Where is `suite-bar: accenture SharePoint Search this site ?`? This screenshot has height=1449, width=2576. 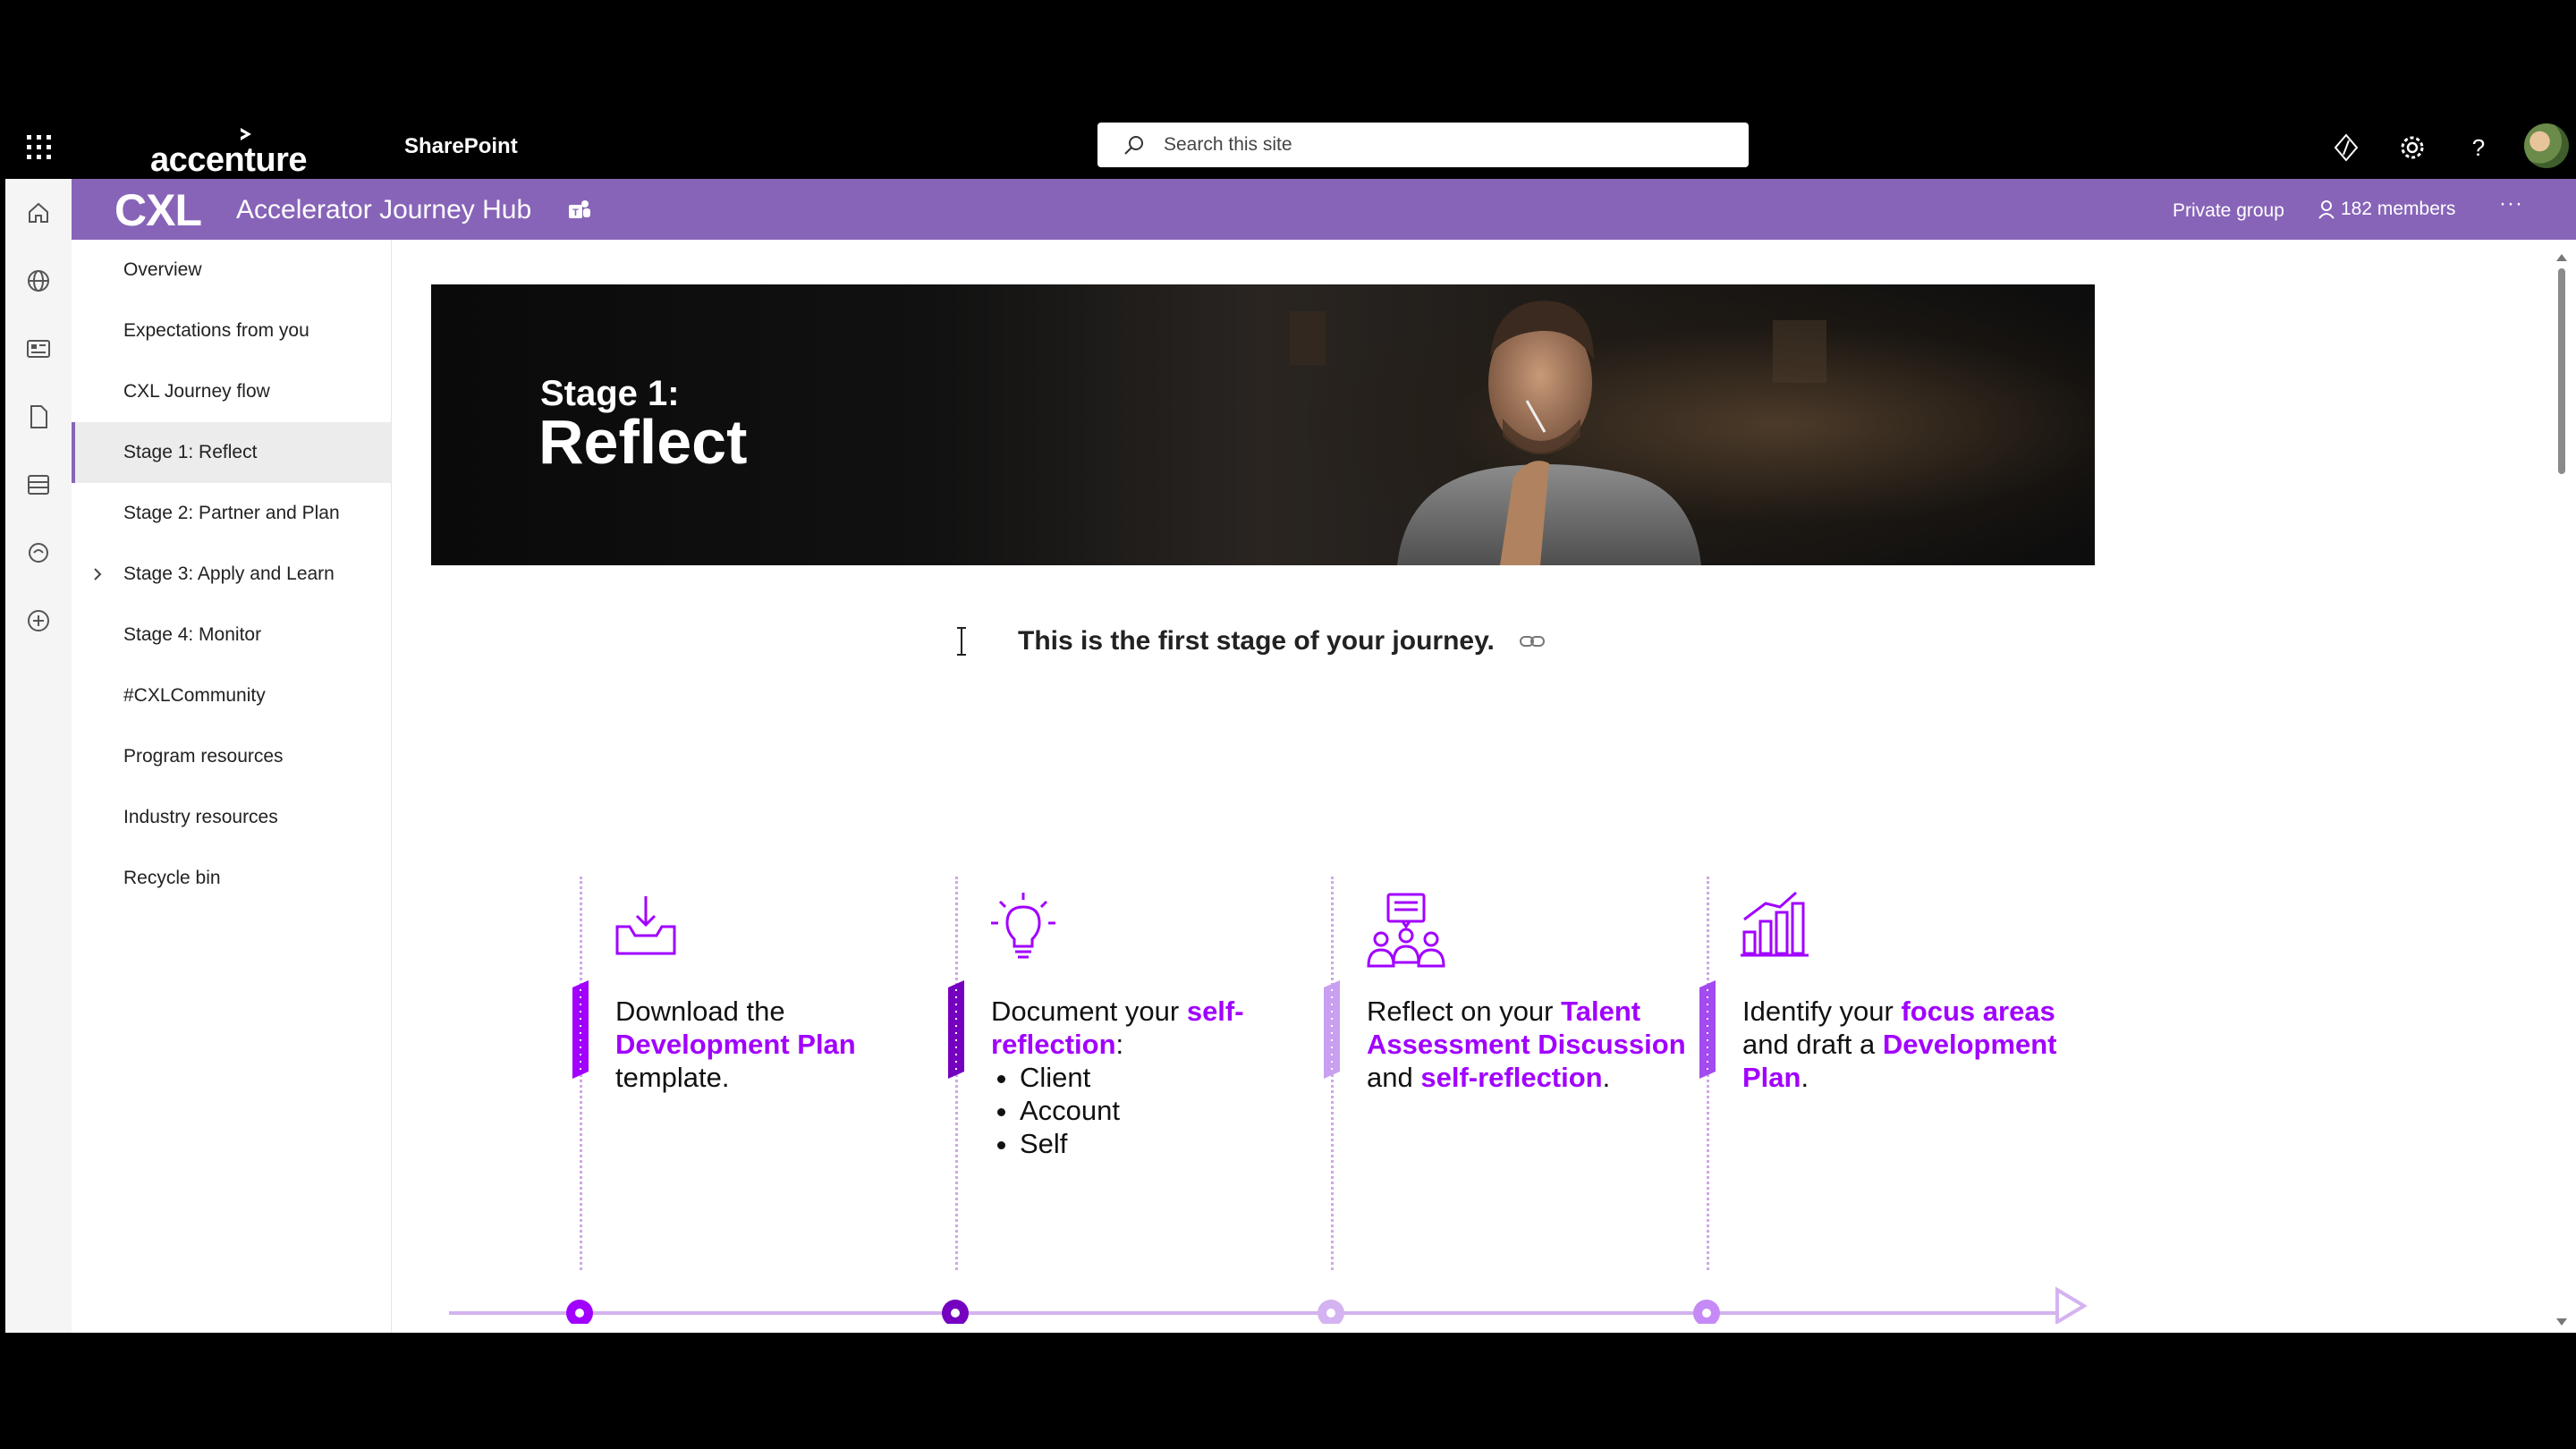 suite-bar: accenture SharePoint Search this site ? is located at coordinates (1290, 147).